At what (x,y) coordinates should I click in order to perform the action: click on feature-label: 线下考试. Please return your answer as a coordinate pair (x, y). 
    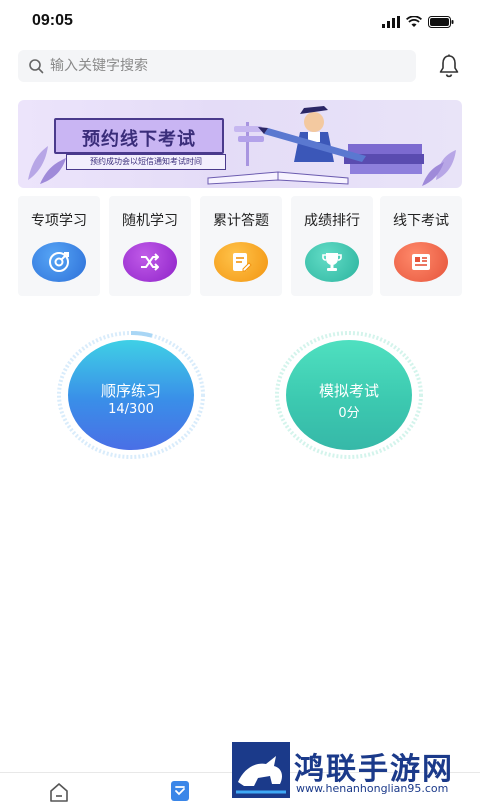
    Looking at the image, I should click on (421, 221).